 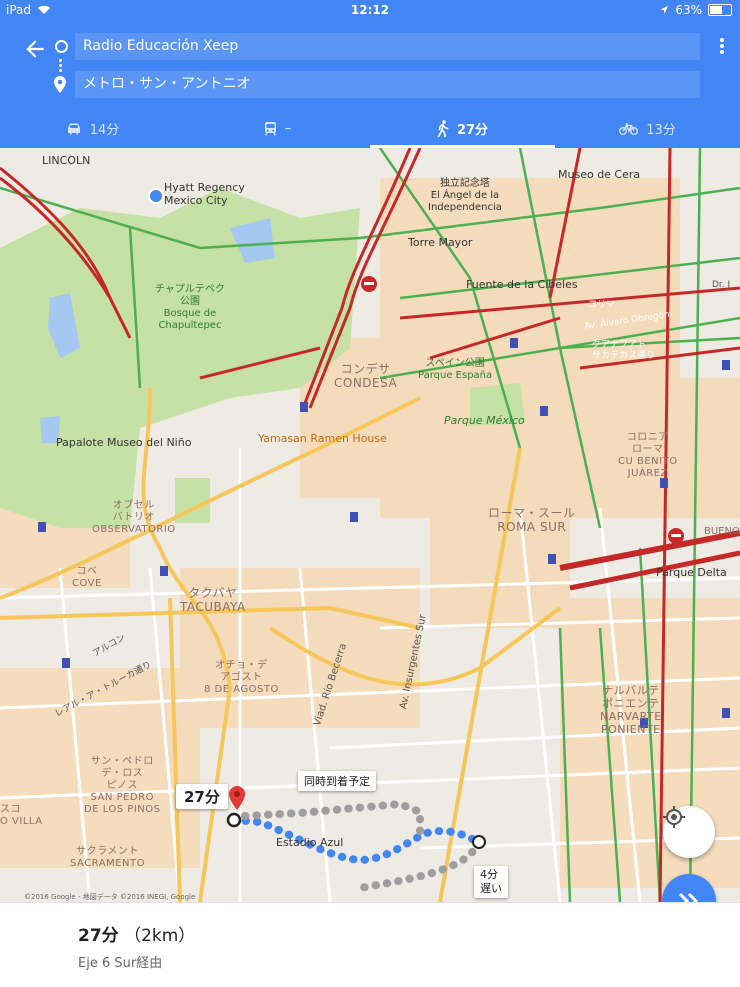 What do you see at coordinates (689, 832) in the screenshot?
I see `my-location-button` at bounding box center [689, 832].